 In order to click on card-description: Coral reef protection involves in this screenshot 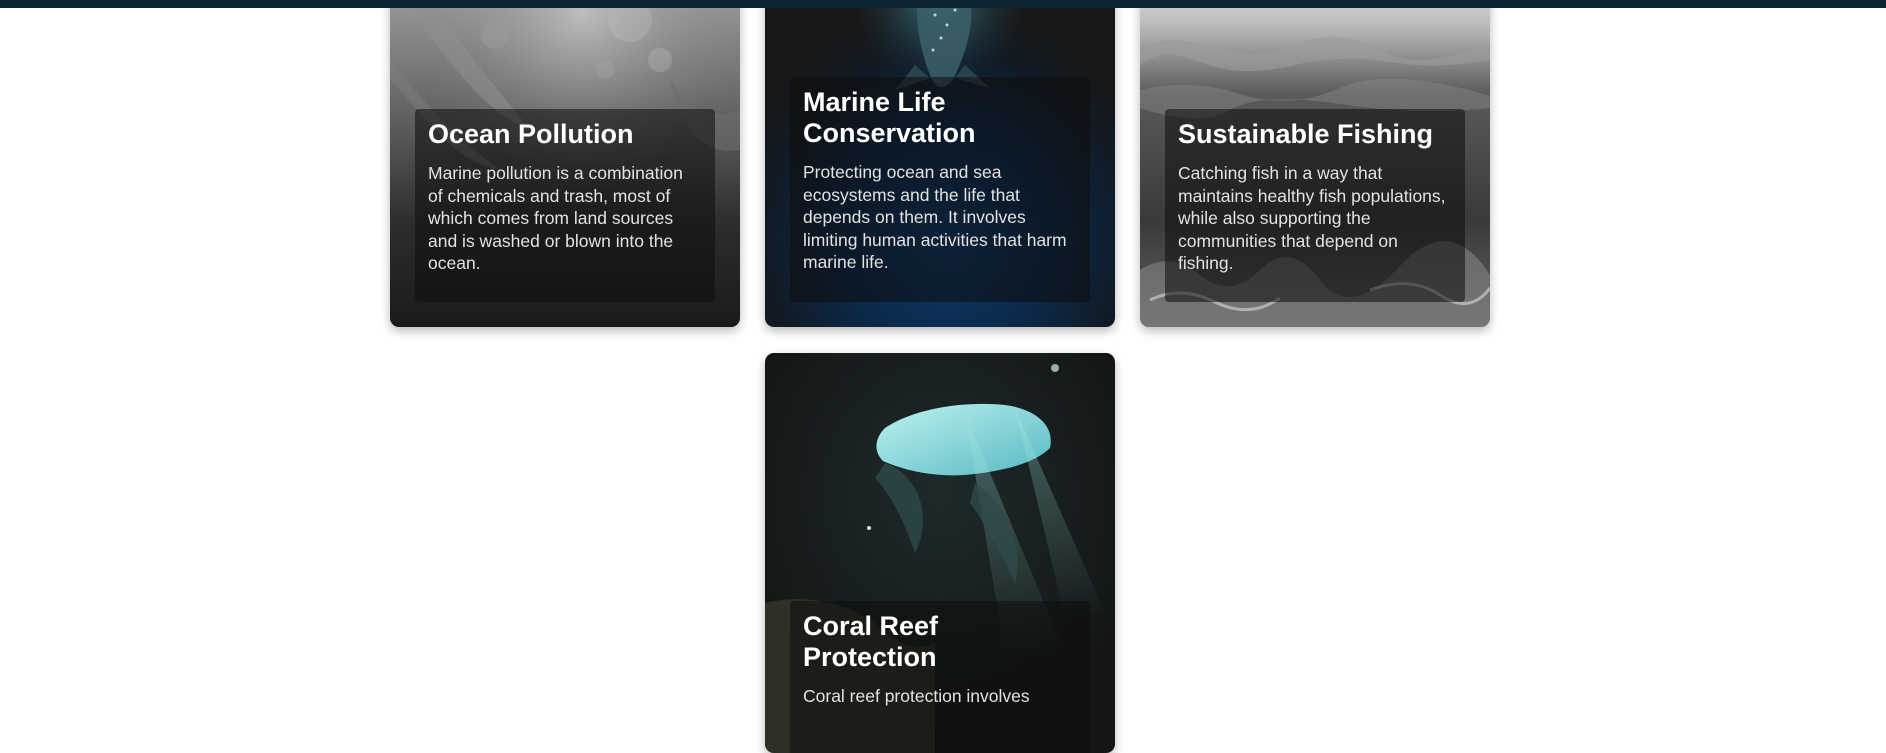, I will do `click(916, 696)`.